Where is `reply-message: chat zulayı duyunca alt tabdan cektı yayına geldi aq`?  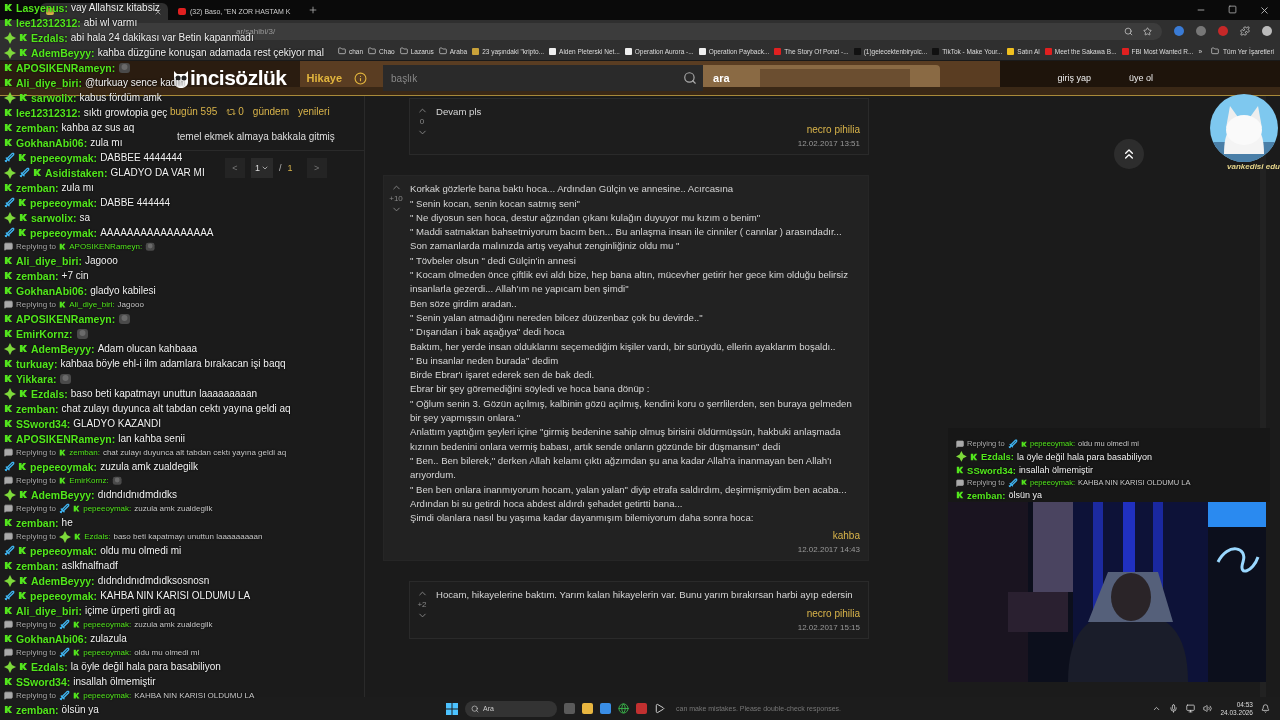 reply-message: chat zulayı duyunca alt tabdan cektı yayına geldi aq is located at coordinates (194, 452).